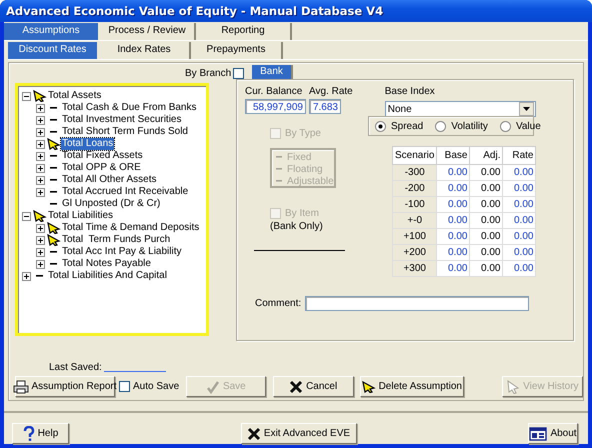  What do you see at coordinates (410, 91) in the screenshot?
I see `field-label: Base Index` at bounding box center [410, 91].